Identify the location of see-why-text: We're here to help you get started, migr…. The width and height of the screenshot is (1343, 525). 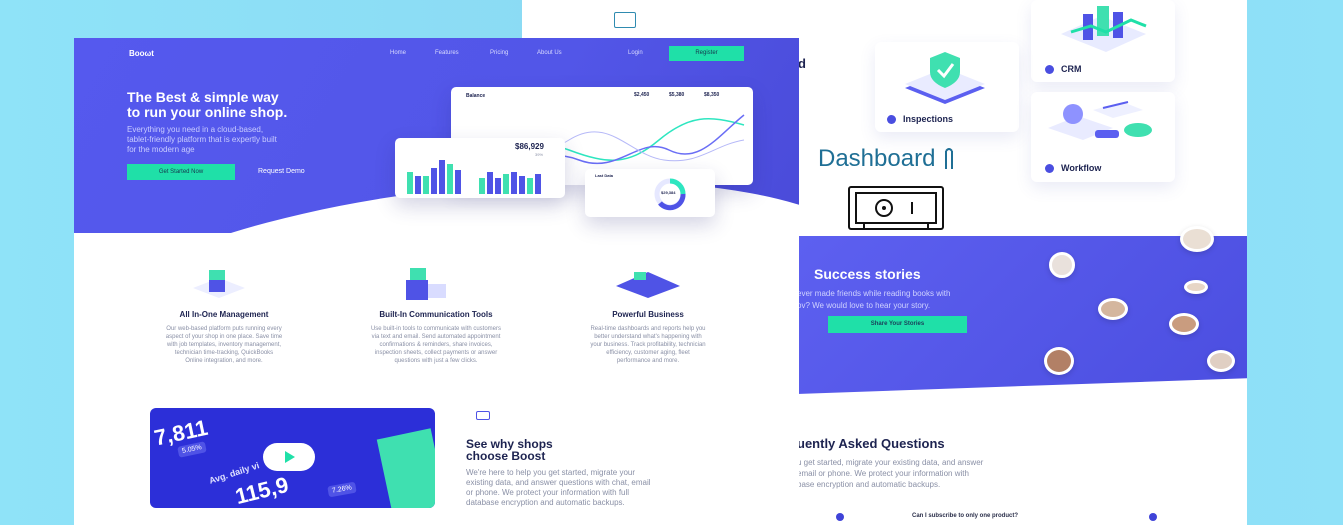
(558, 487).